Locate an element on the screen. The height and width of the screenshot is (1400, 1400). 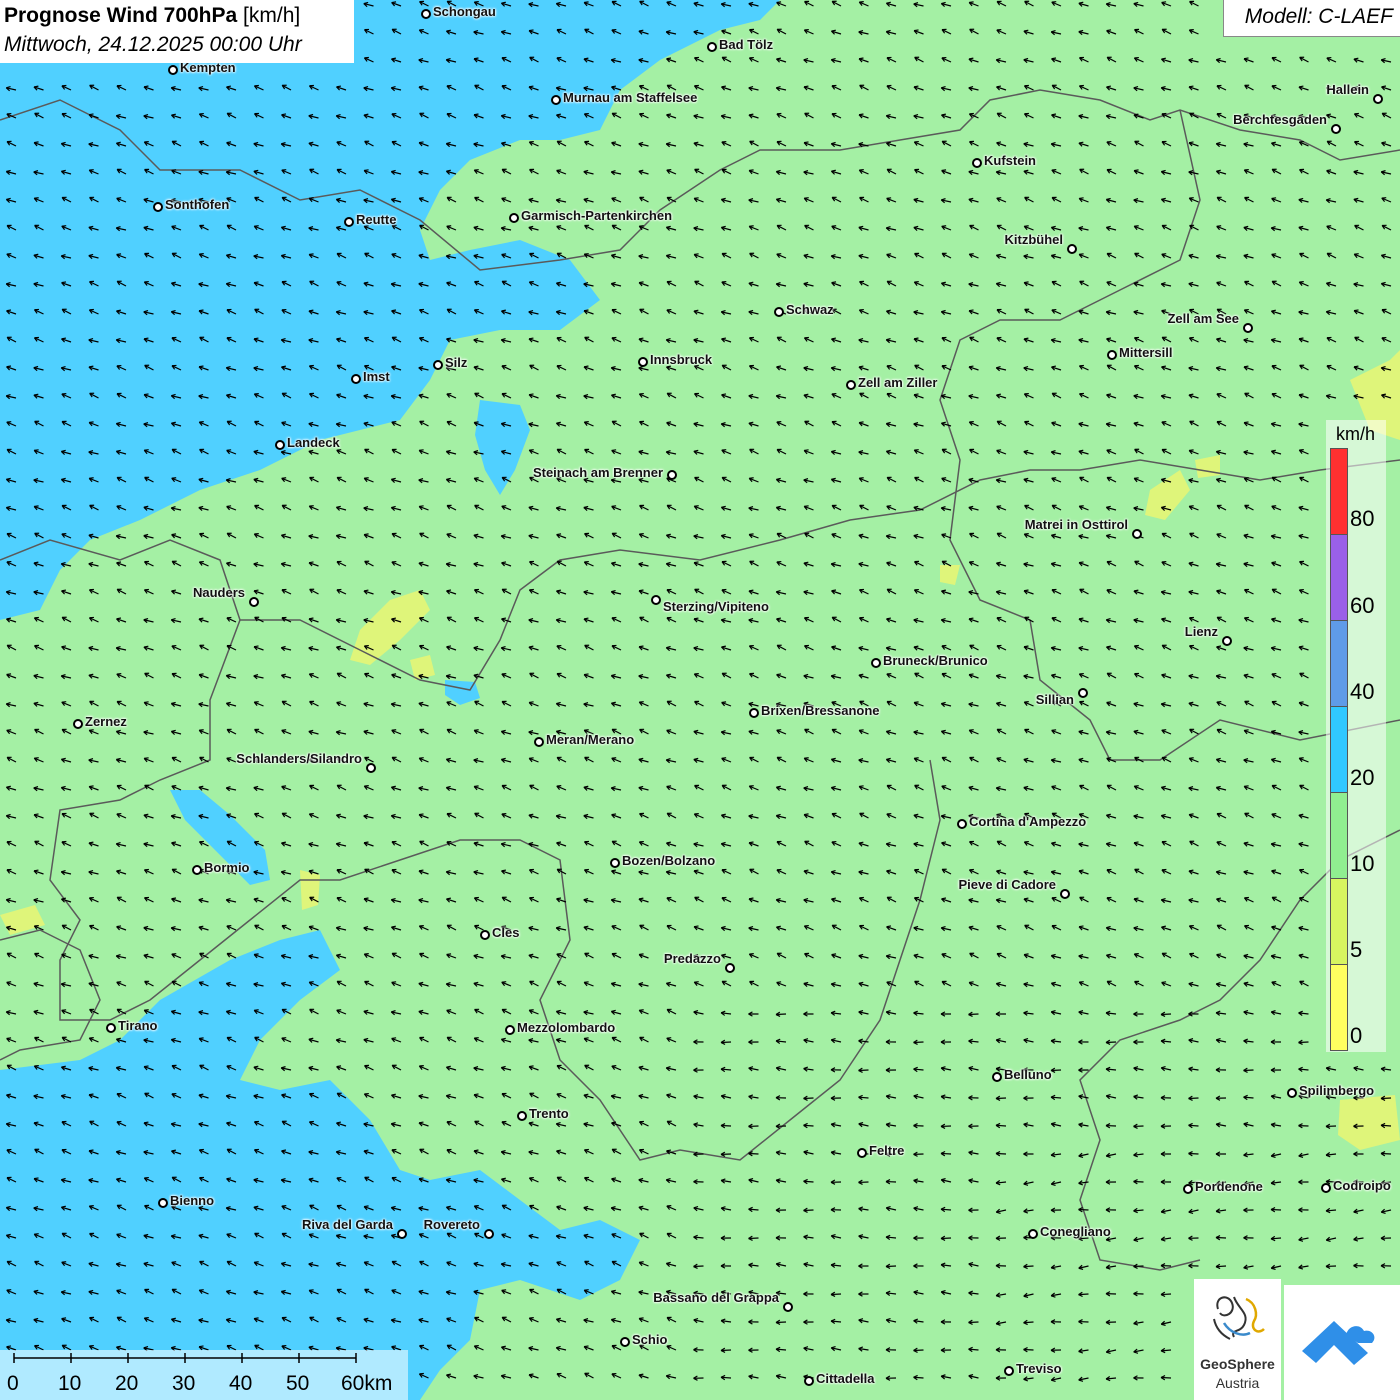
geosphere-logo: GeoSphere Austria is located at coordinates (1237, 1339).